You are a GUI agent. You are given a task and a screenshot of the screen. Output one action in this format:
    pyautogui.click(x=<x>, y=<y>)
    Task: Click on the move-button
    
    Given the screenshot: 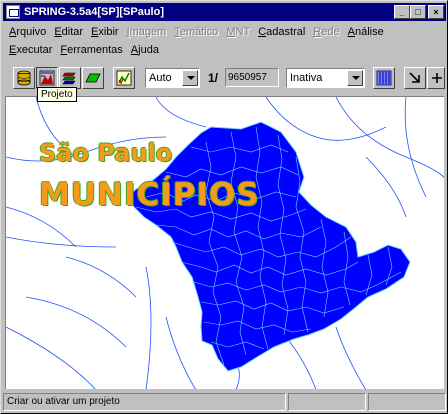 What is the action you would take?
    pyautogui.click(x=415, y=78)
    